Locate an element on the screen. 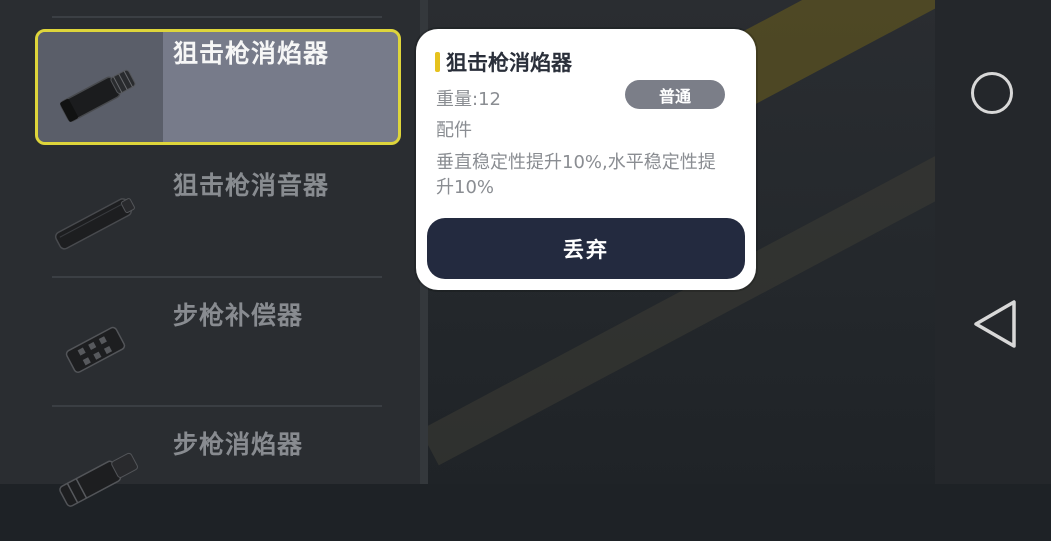 This screenshot has width=1051, height=541. item-name: 狙击枪消音器 is located at coordinates (251, 185).